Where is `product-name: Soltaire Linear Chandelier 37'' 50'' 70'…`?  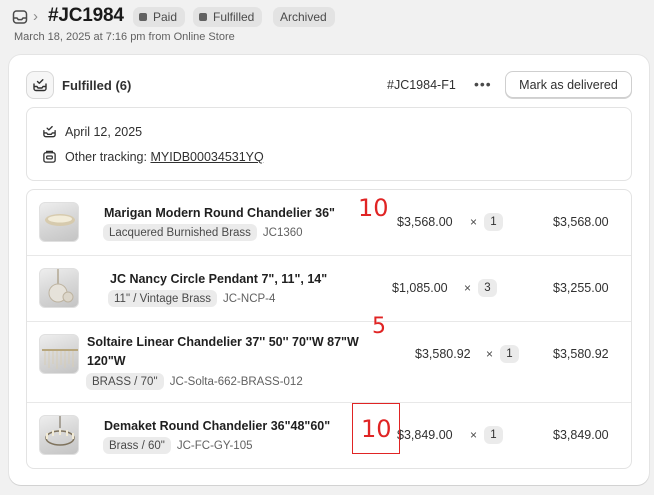 product-name: Soltaire Linear Chandelier 37'' 50'' 70'… is located at coordinates (237, 352).